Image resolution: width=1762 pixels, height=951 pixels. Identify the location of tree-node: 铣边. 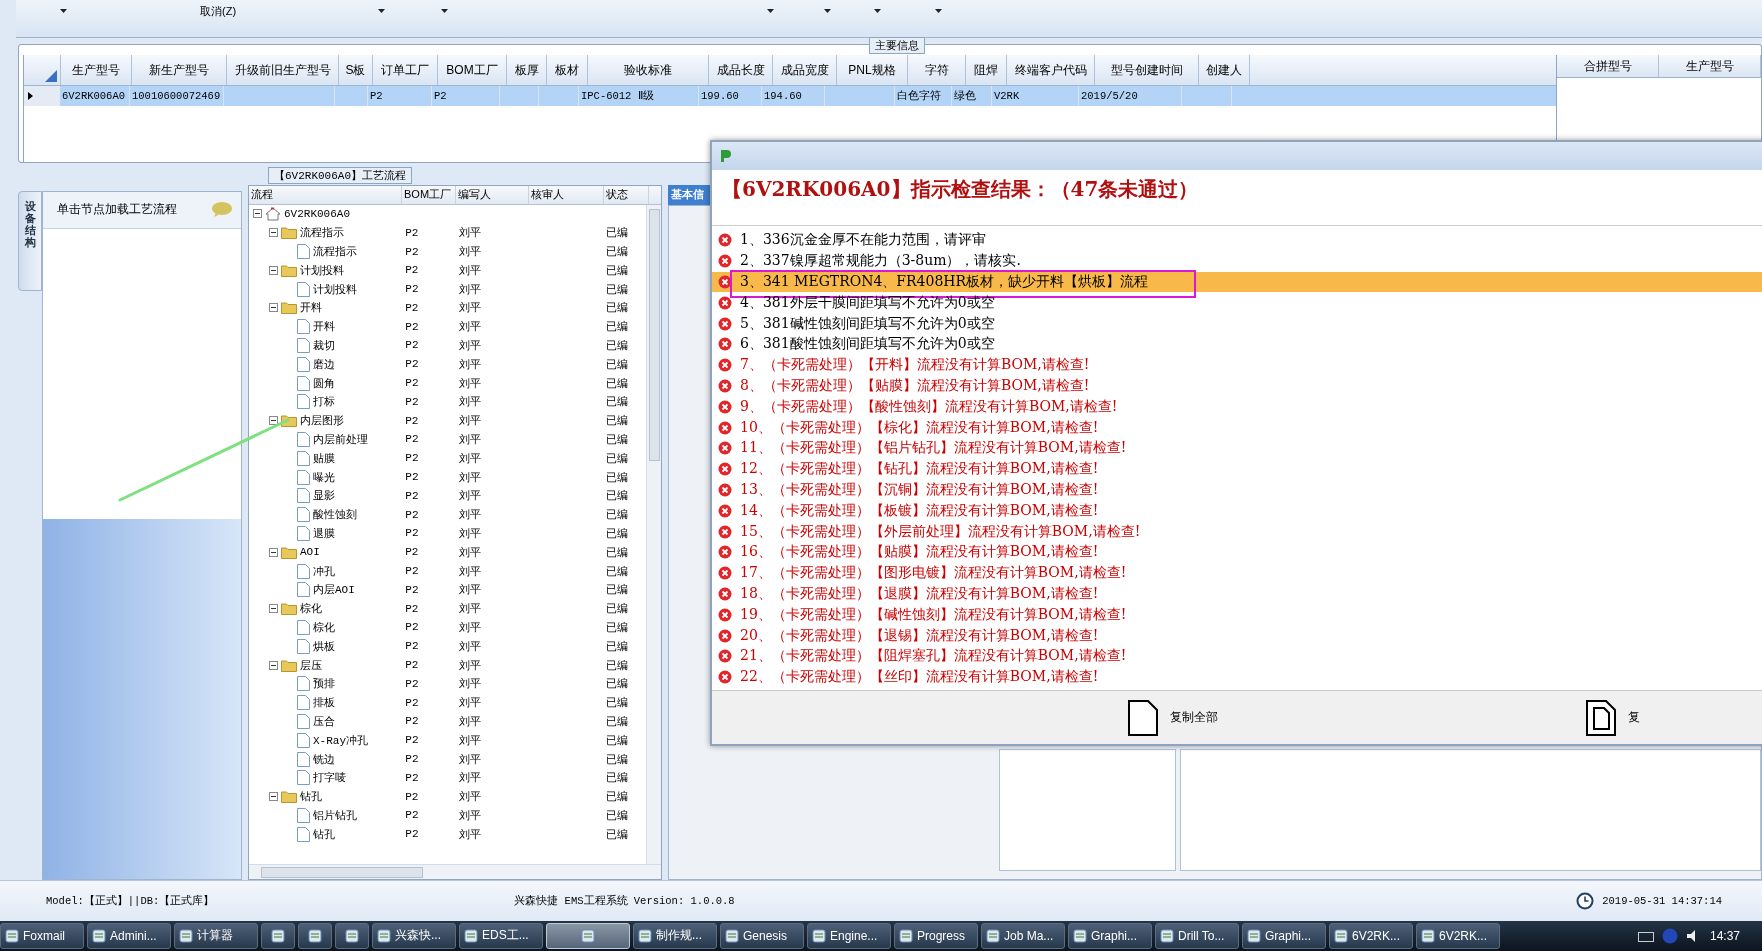
(324, 759).